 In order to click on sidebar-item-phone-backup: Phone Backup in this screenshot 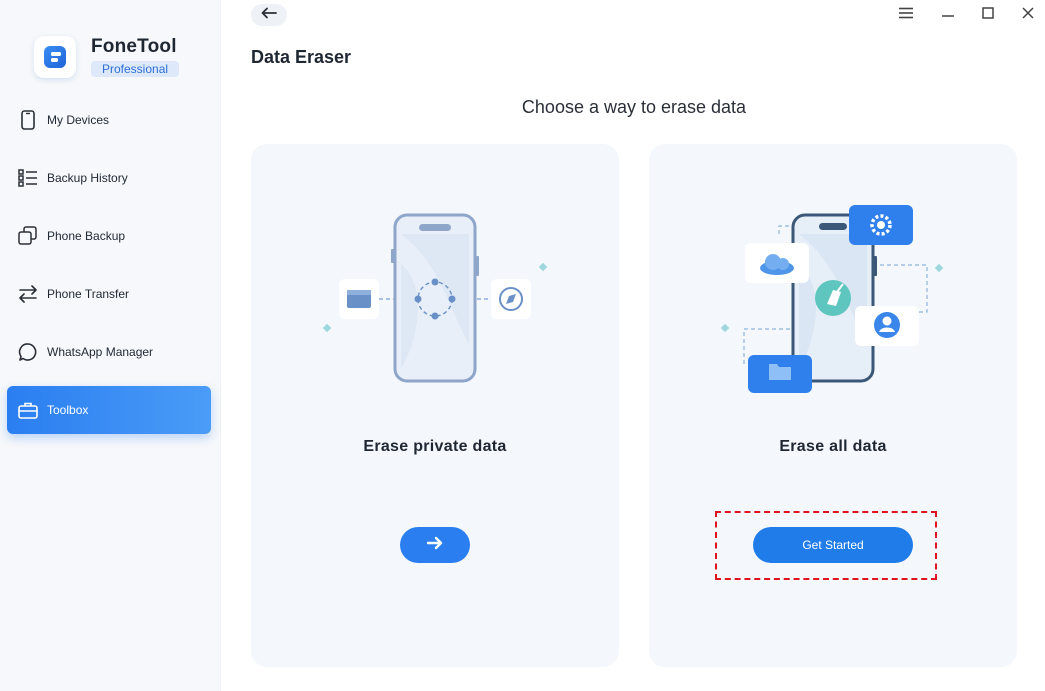, I will do `click(109, 236)`.